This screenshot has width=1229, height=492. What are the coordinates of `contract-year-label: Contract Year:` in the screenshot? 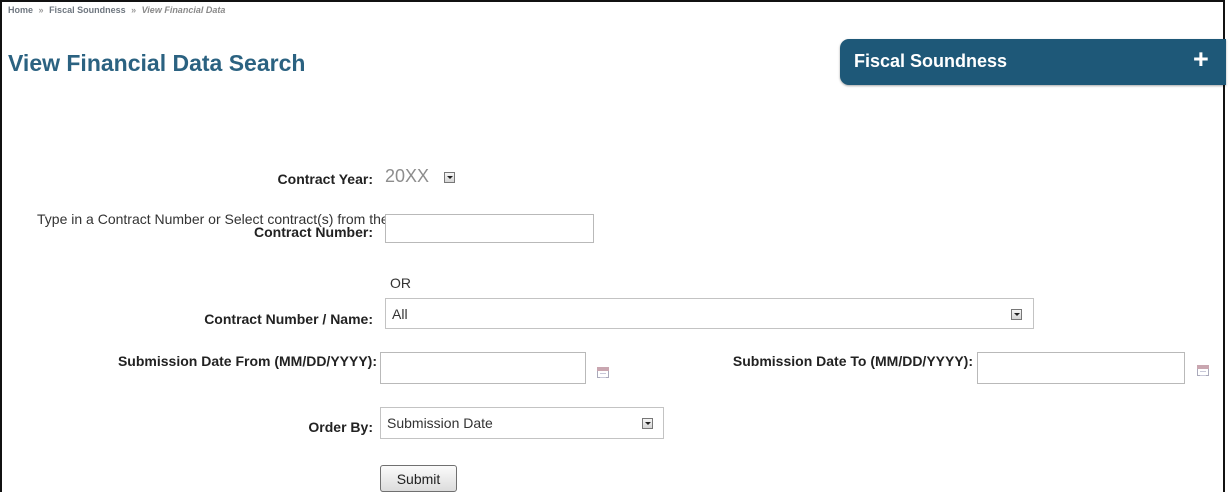 It's located at (325, 179).